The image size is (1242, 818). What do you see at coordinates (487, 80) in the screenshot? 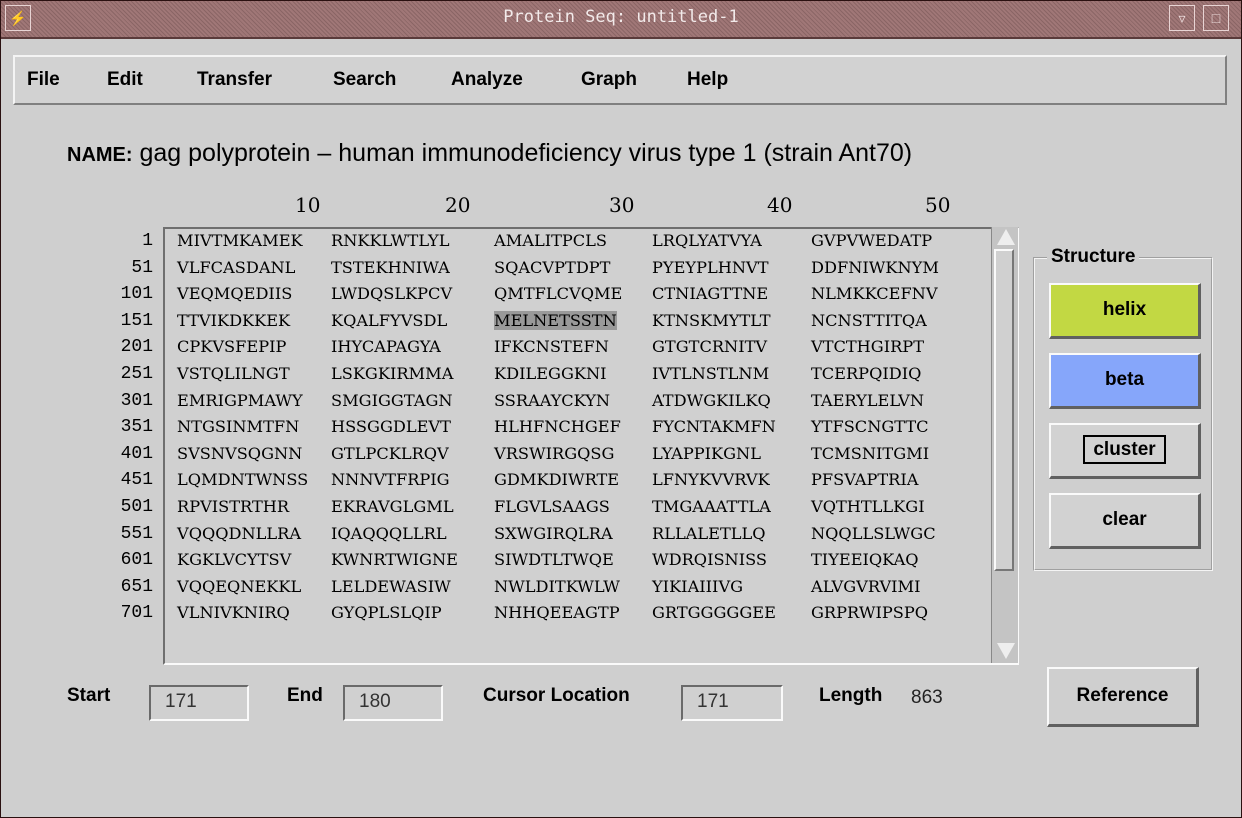
I see `menu-analyze: Analyze` at bounding box center [487, 80].